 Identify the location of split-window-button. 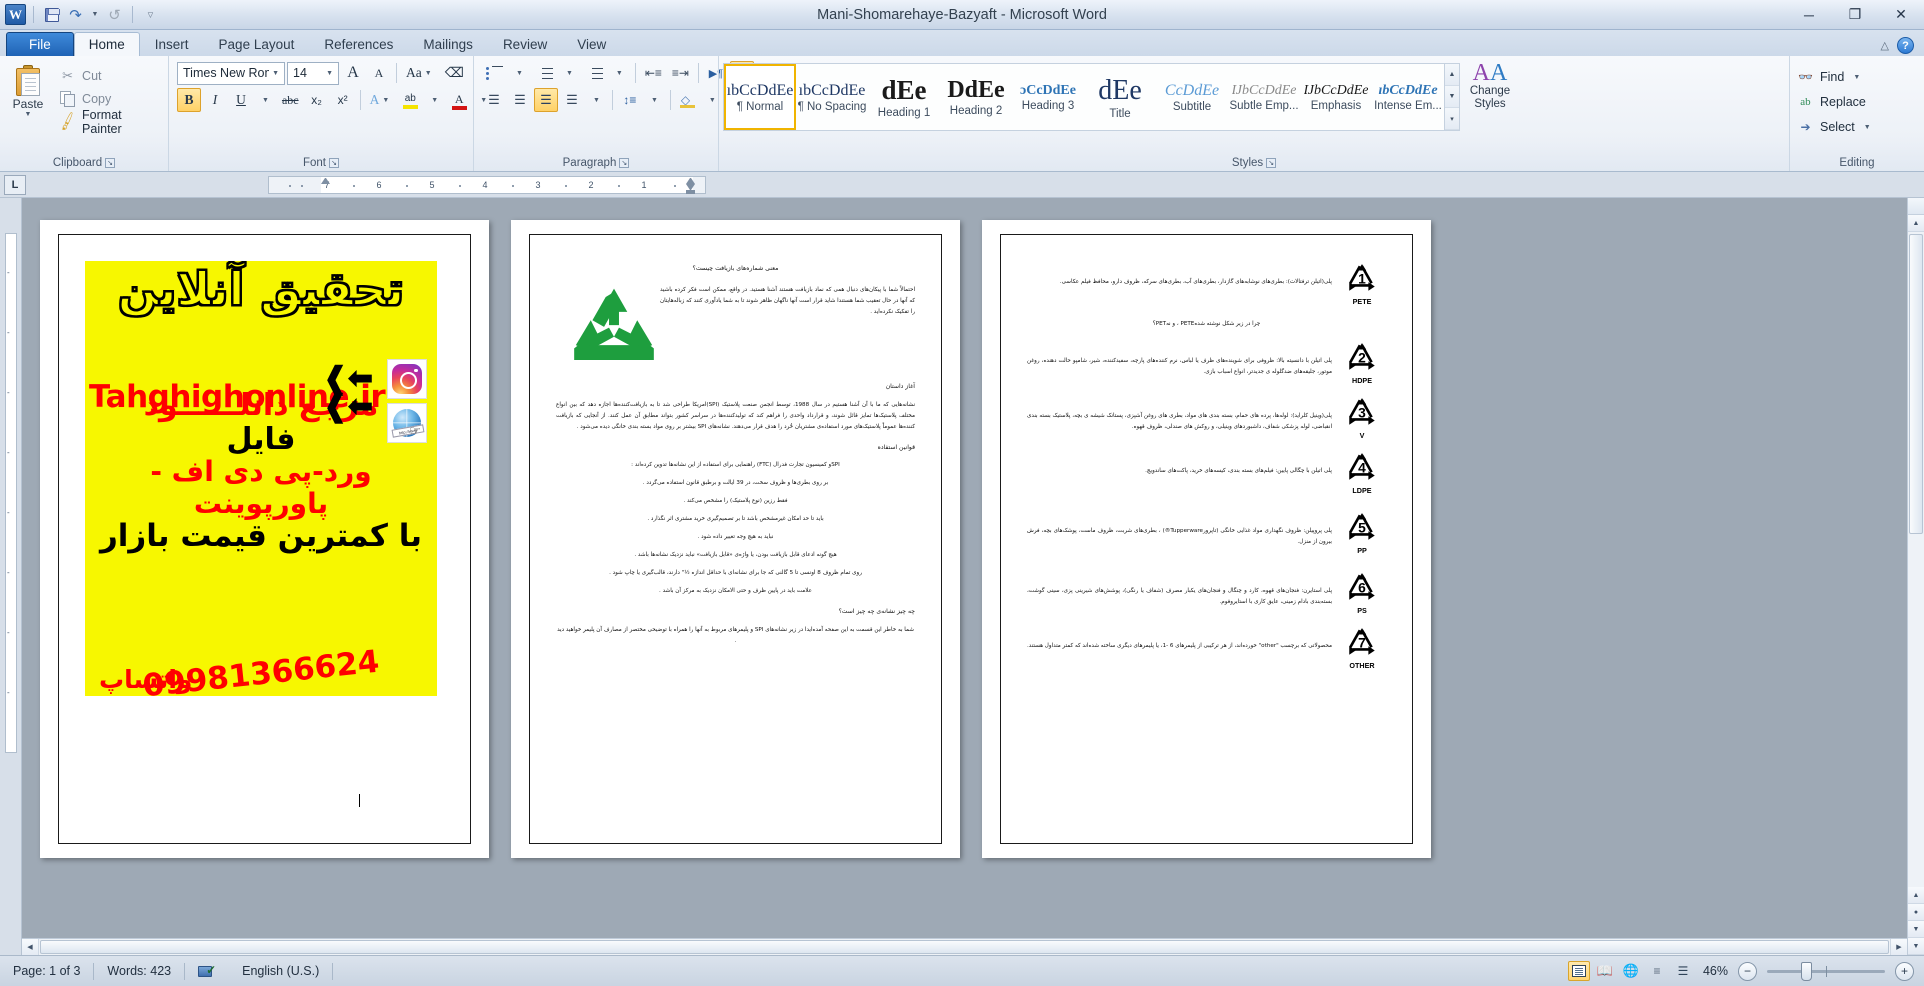
(1915, 206).